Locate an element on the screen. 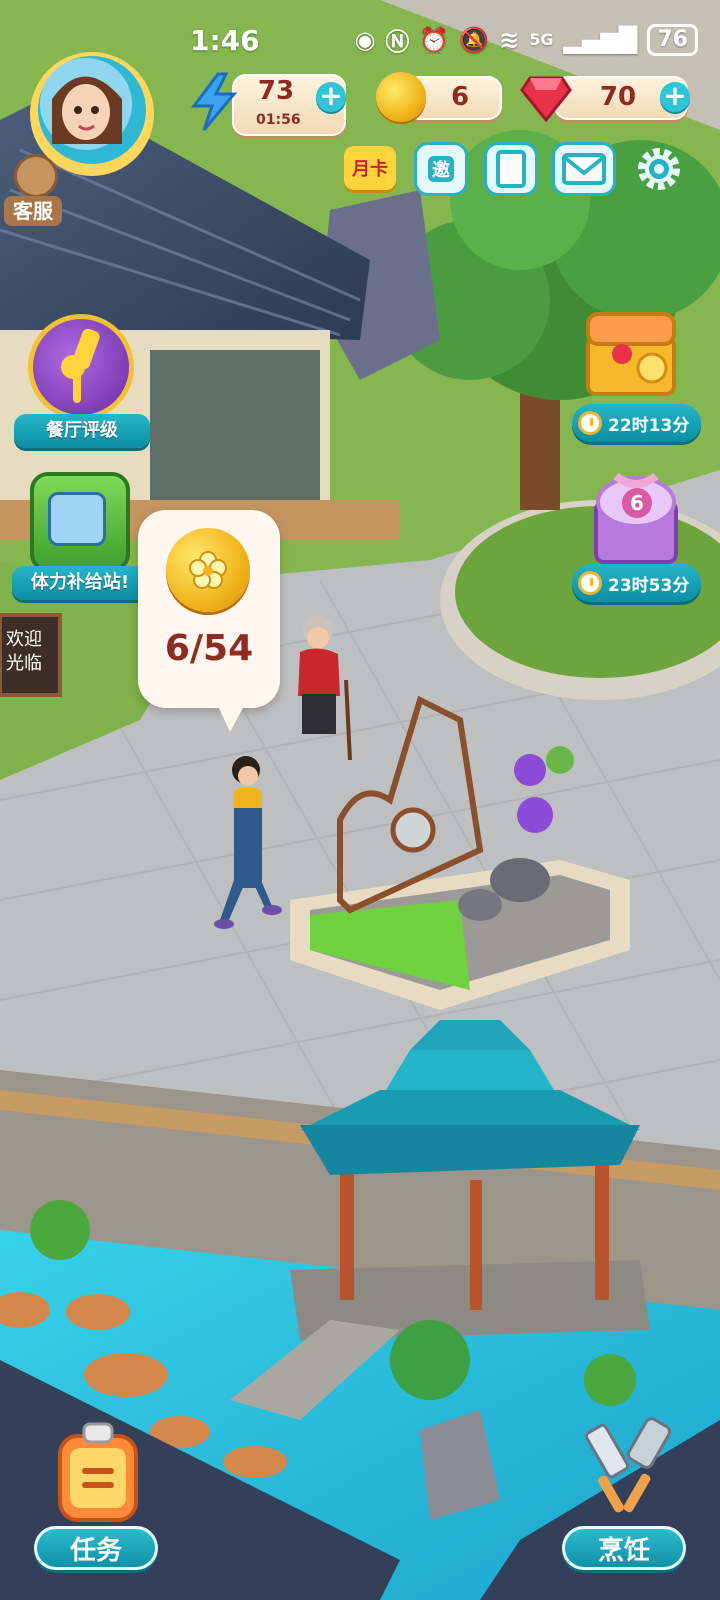 The width and height of the screenshot is (720, 1600). mail-icon is located at coordinates (584, 169).